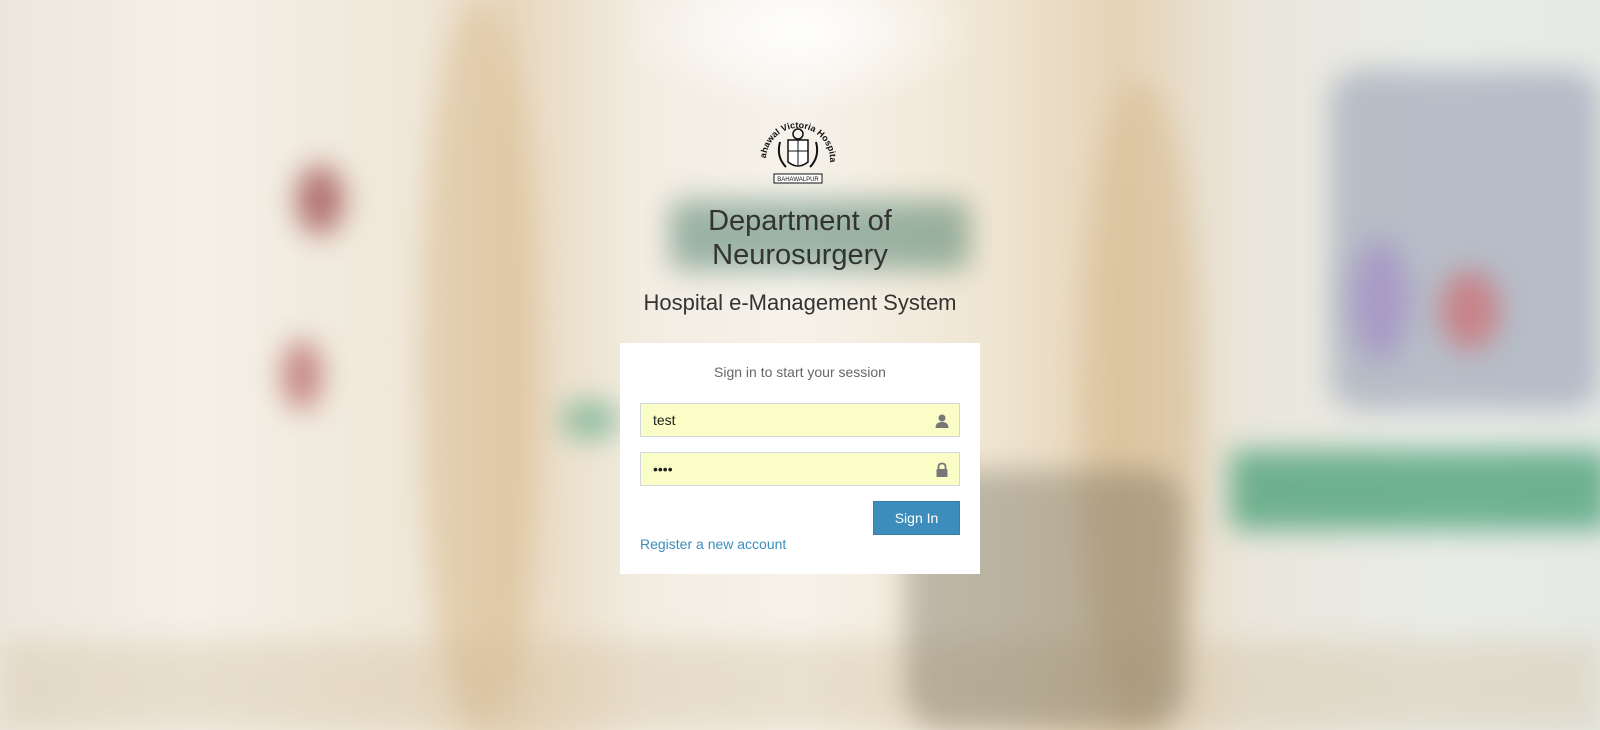 The width and height of the screenshot is (1600, 730). I want to click on system-name: Hospital e-Management System, so click(800, 302).